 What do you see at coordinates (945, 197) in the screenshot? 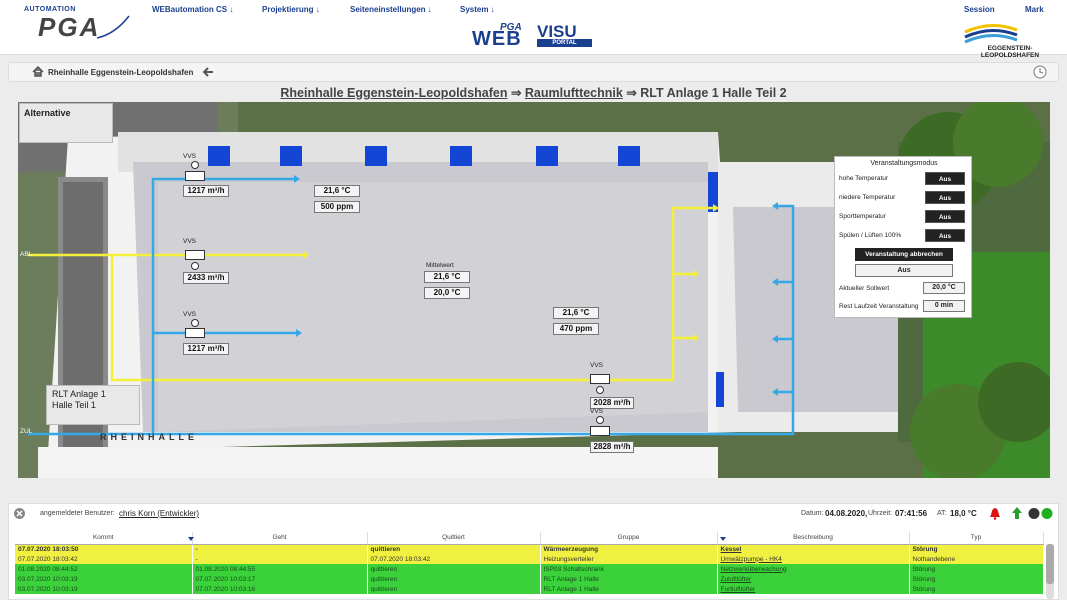
I see `low-temp-toggle: Aus` at bounding box center [945, 197].